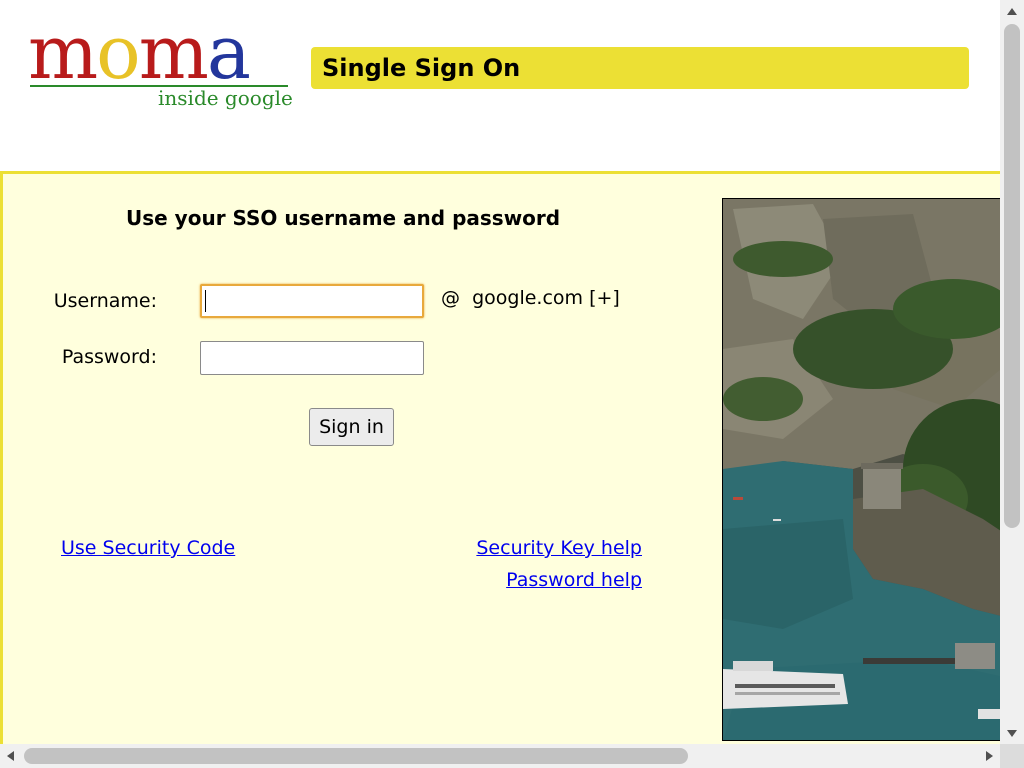  What do you see at coordinates (118, 53) in the screenshot?
I see `logo-letter: o` at bounding box center [118, 53].